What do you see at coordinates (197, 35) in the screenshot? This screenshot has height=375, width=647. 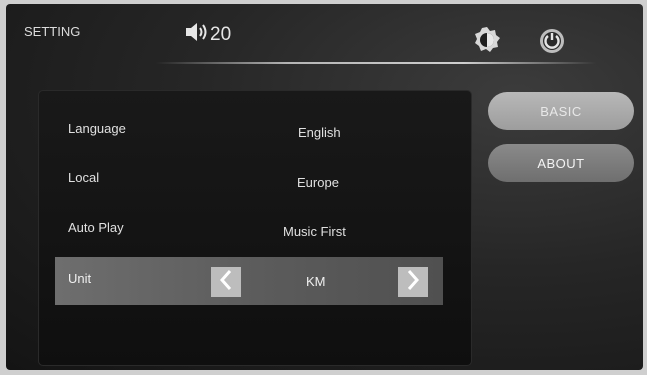 I see `speaker-icon` at bounding box center [197, 35].